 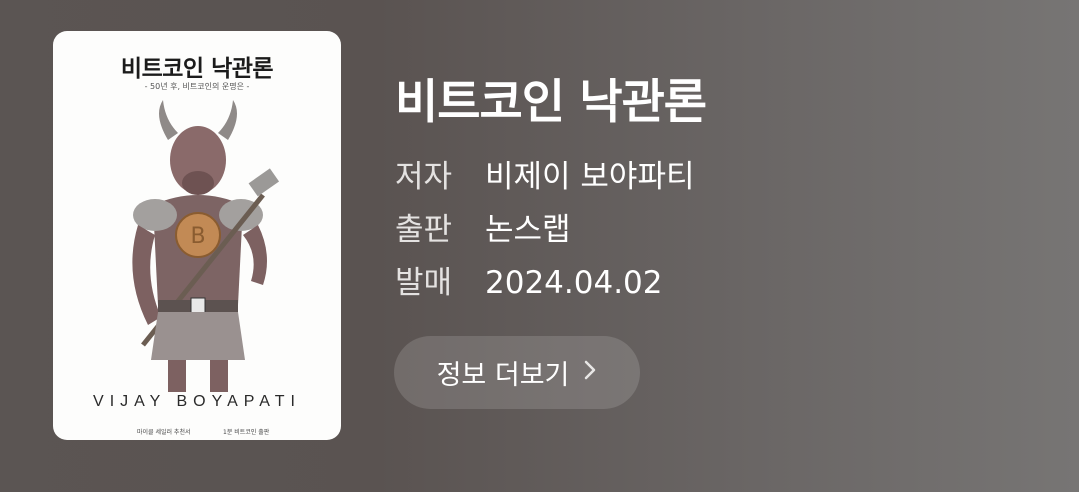 What do you see at coordinates (551, 102) in the screenshot?
I see `book-title: 비트코인 낙관론` at bounding box center [551, 102].